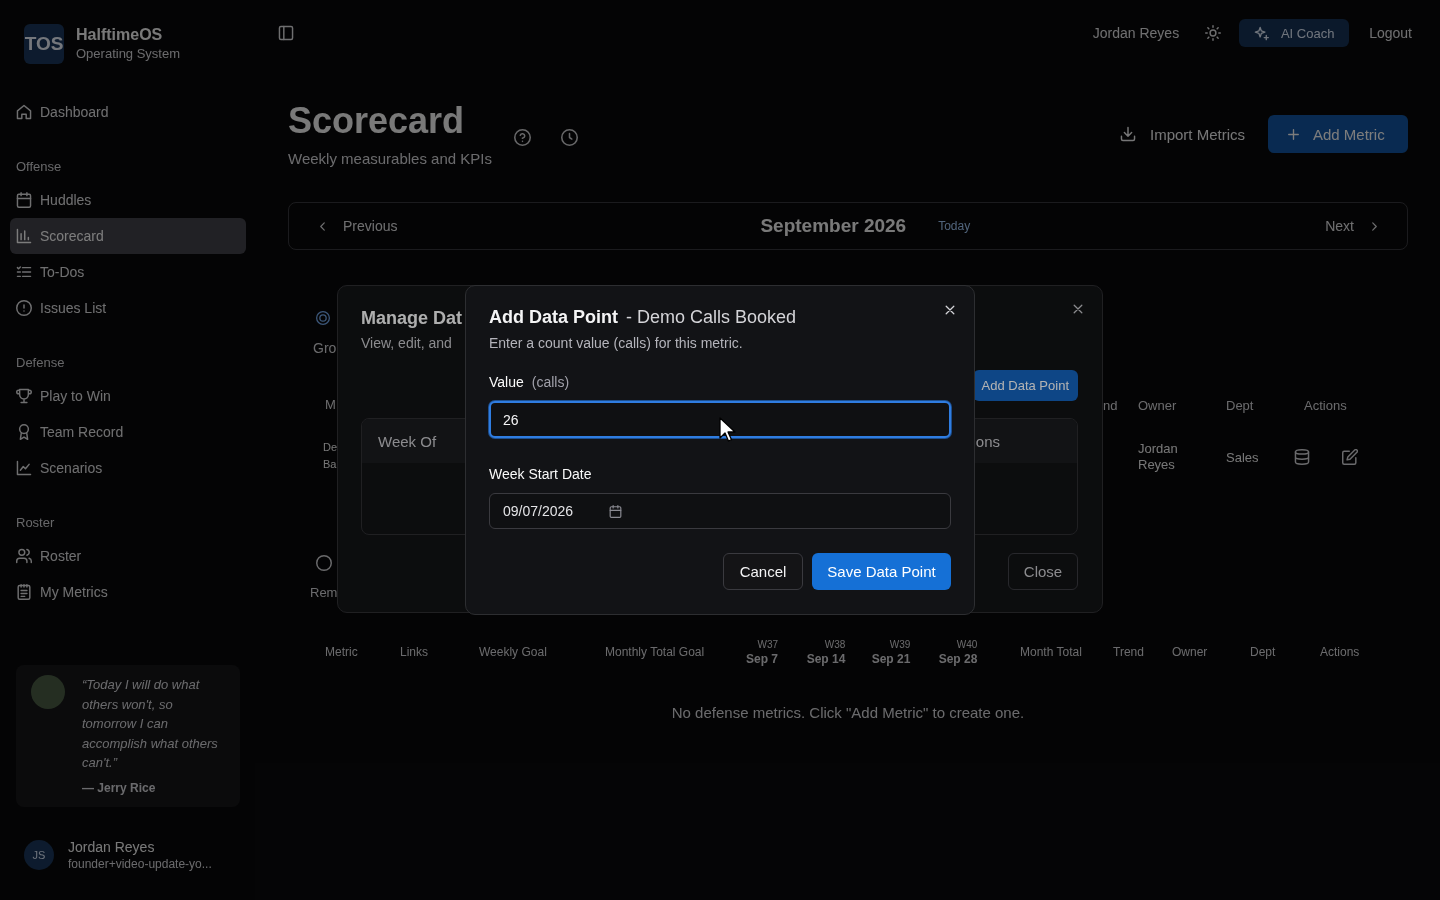 This screenshot has width=1440, height=900. Describe the element at coordinates (24, 272) in the screenshot. I see `list-icon` at that location.